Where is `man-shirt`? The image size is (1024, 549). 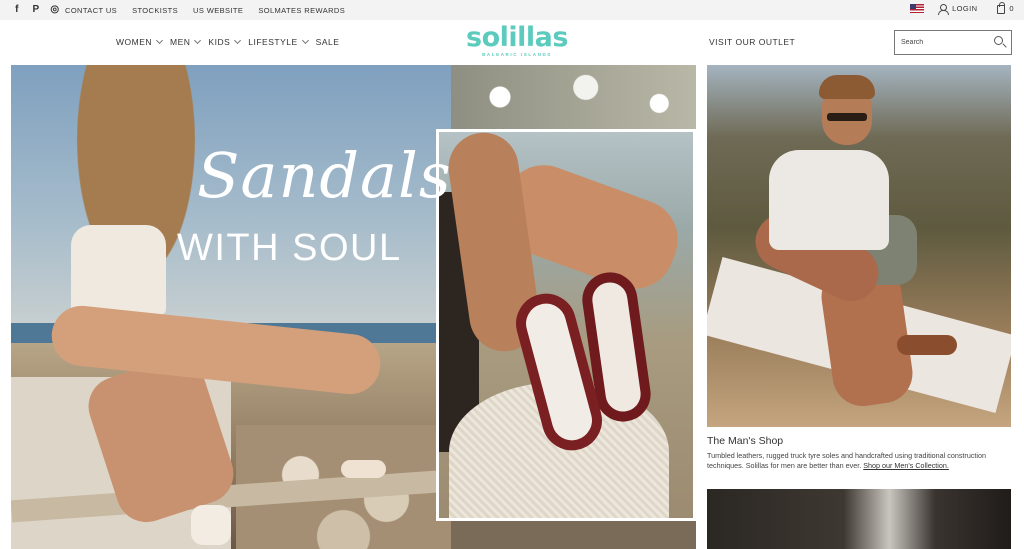 man-shirt is located at coordinates (829, 200).